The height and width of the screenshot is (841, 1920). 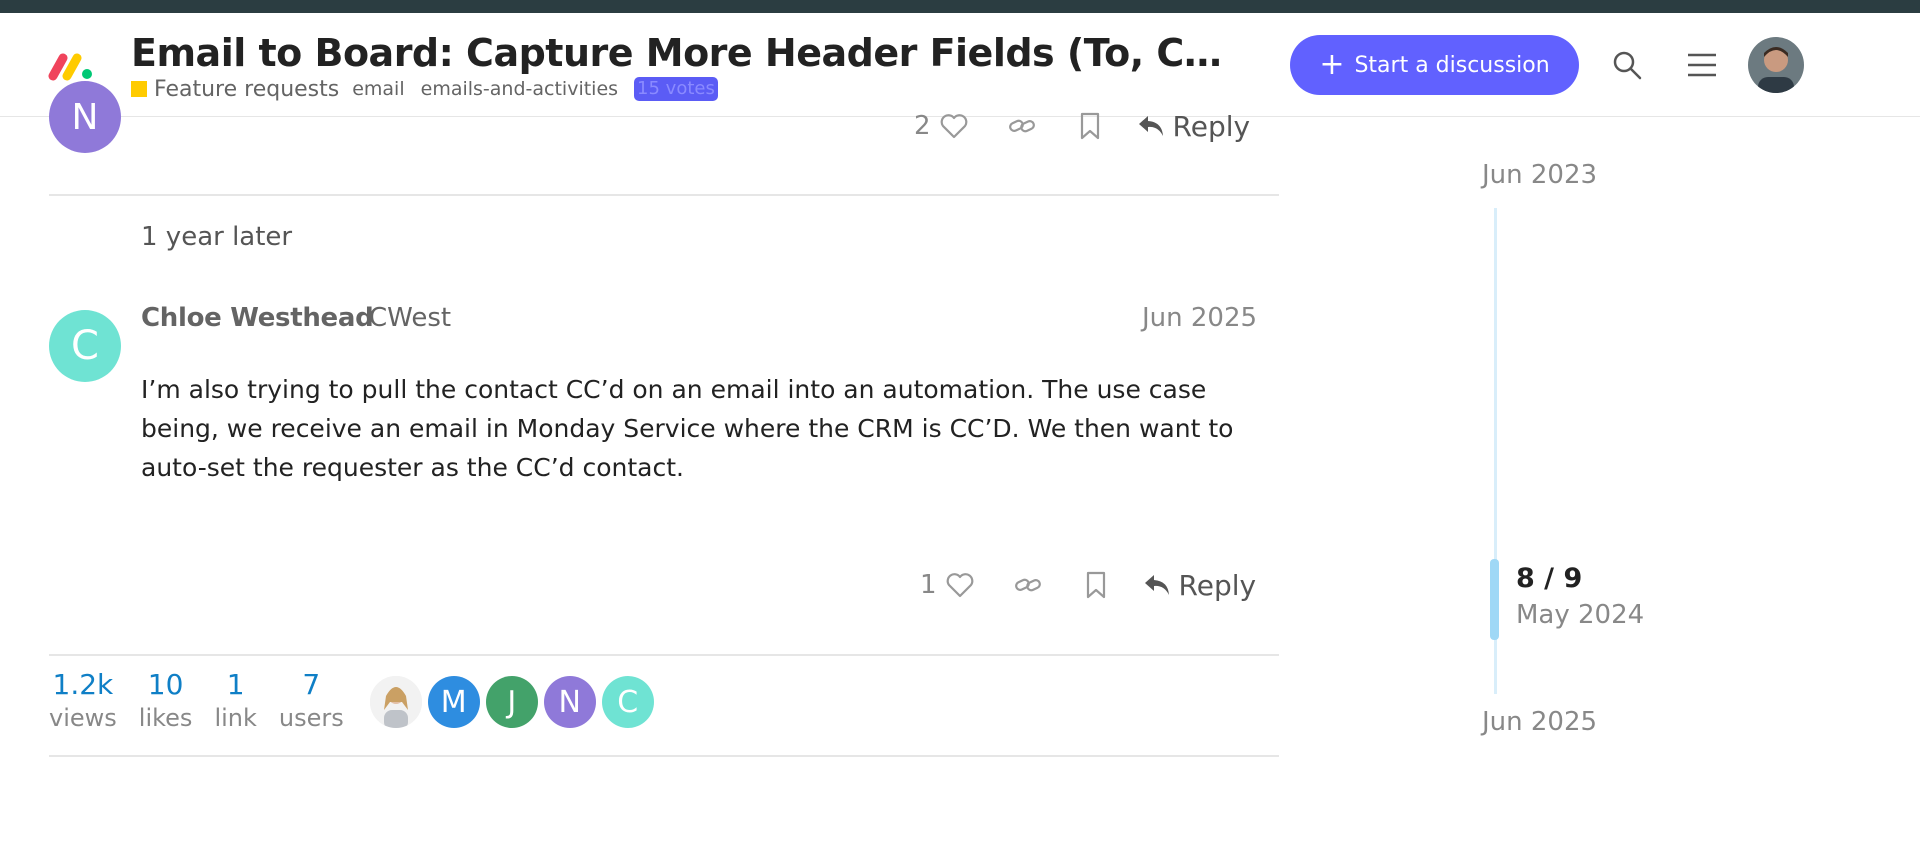 I want to click on stat-label: views, so click(x=83, y=718).